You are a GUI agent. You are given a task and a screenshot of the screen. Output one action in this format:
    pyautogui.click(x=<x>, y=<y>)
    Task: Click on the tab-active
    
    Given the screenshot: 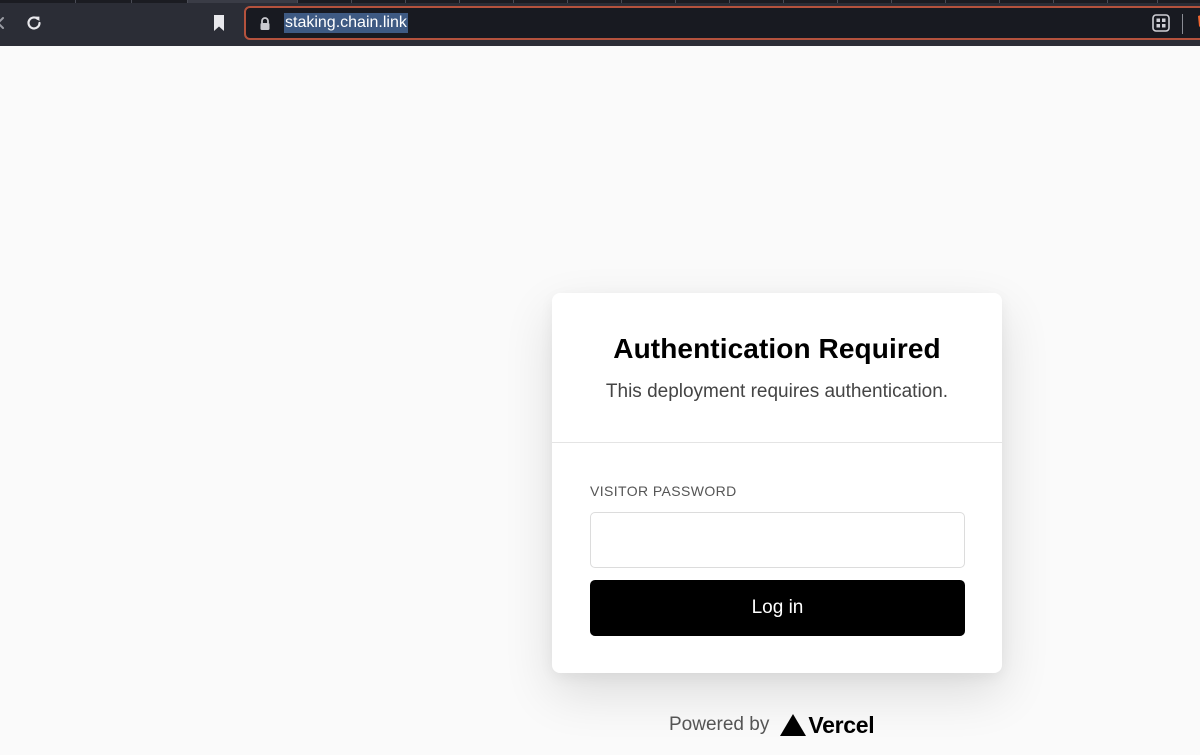 What is the action you would take?
    pyautogui.click(x=243, y=1)
    